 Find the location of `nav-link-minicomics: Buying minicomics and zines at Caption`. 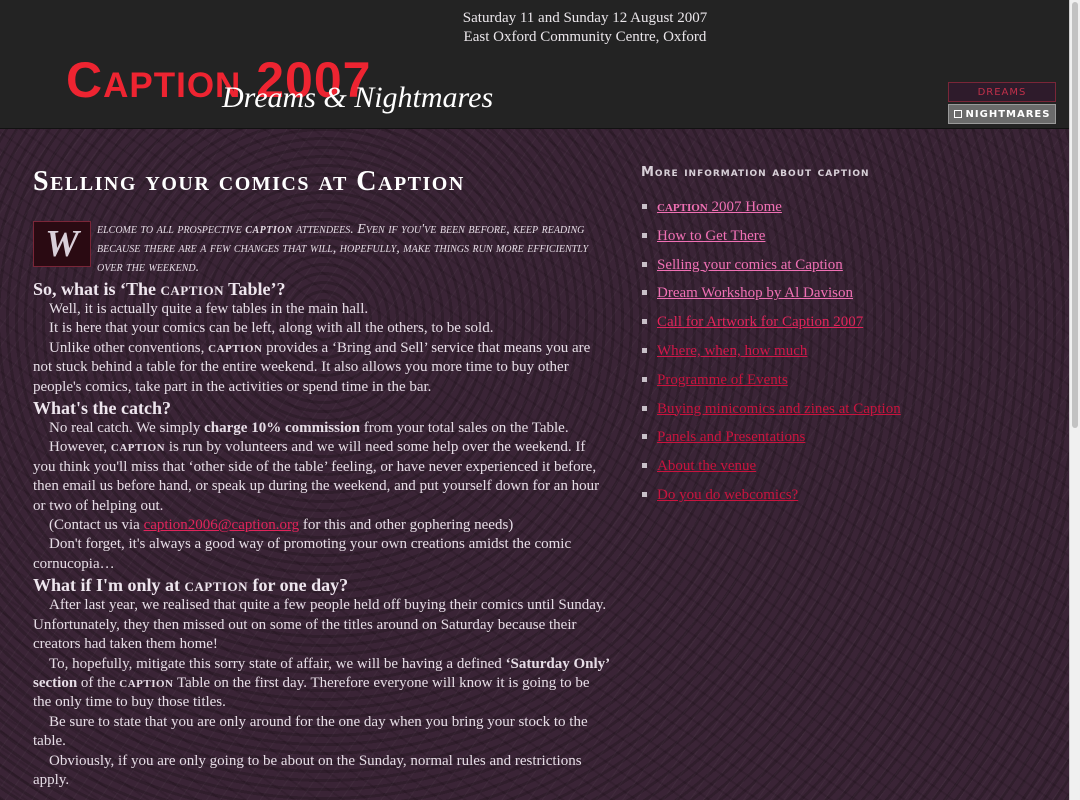

nav-link-minicomics: Buying minicomics and zines at Caption is located at coordinates (779, 409).